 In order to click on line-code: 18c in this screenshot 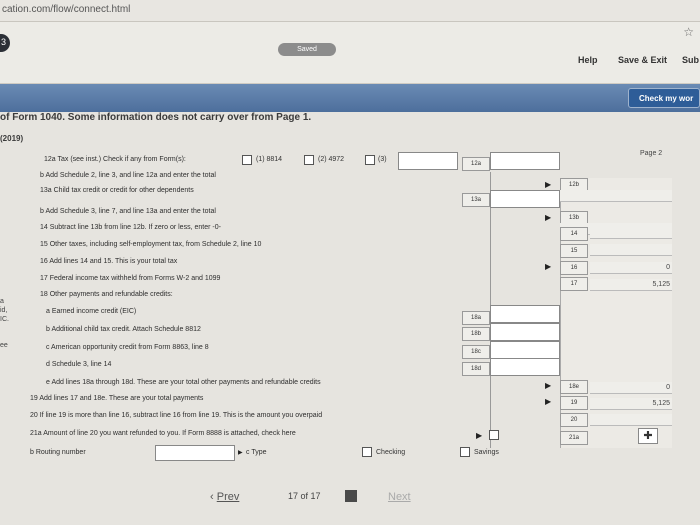, I will do `click(476, 352)`.